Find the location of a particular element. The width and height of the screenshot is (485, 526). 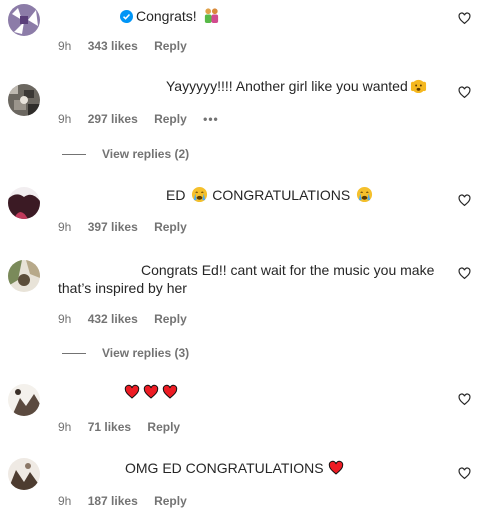

view-replies-button: View replies (3) is located at coordinates (125, 353).